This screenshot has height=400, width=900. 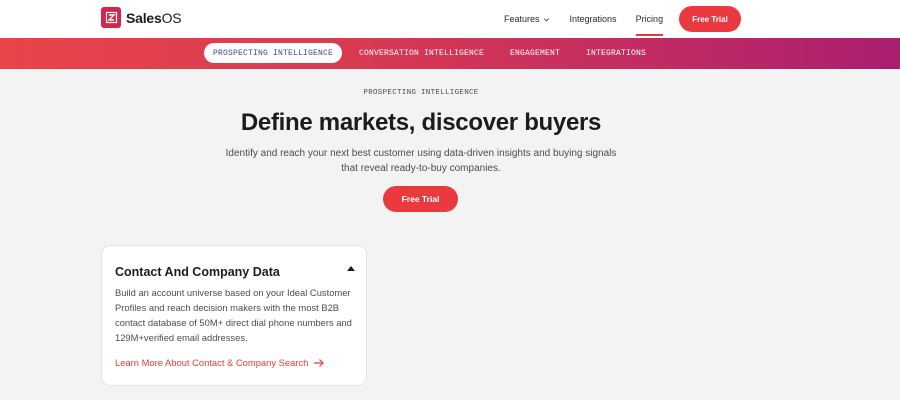 What do you see at coordinates (197, 272) in the screenshot?
I see `card-title: Contact And Company Data` at bounding box center [197, 272].